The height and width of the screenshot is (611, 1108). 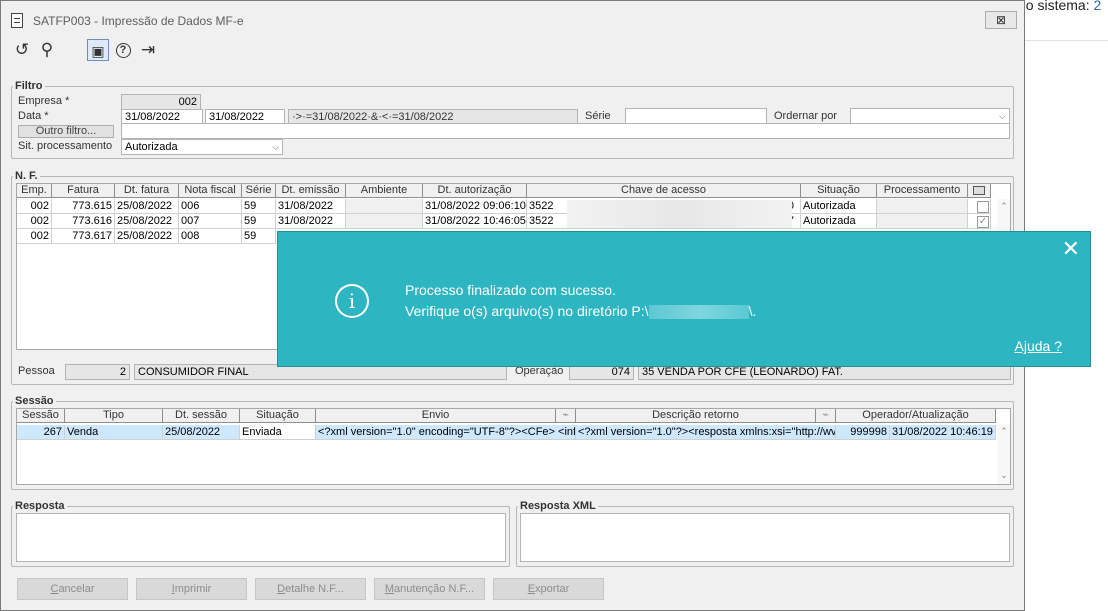 What do you see at coordinates (839, 191) in the screenshot?
I see `col-situacao: Situação` at bounding box center [839, 191].